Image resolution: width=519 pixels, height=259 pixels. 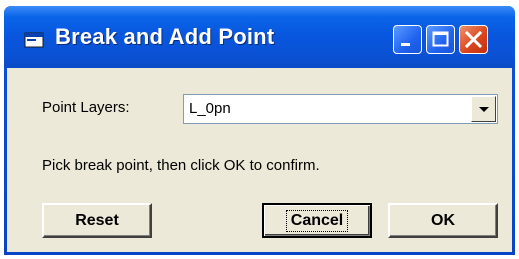 What do you see at coordinates (483, 109) in the screenshot?
I see `chevron-down-icon` at bounding box center [483, 109].